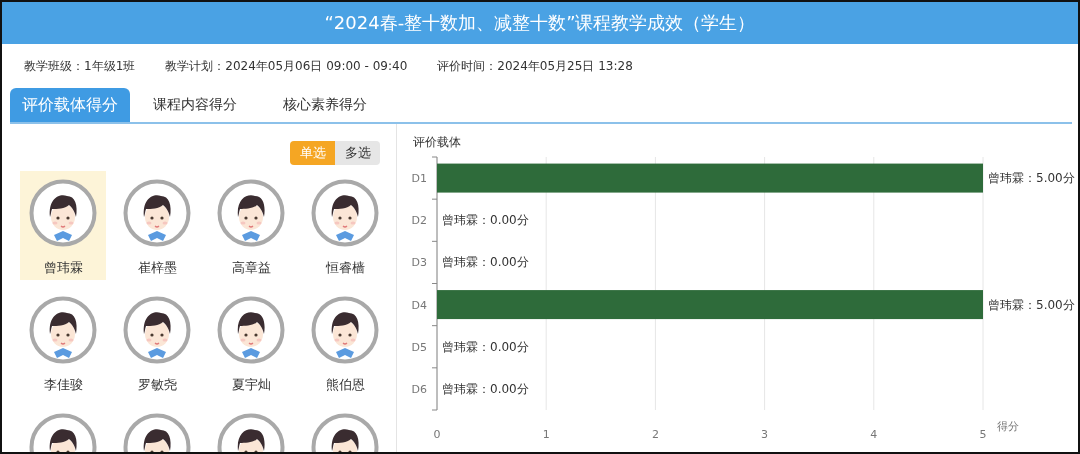 The height and width of the screenshot is (454, 1080). What do you see at coordinates (419, 389) in the screenshot?
I see `category-label: D6` at bounding box center [419, 389].